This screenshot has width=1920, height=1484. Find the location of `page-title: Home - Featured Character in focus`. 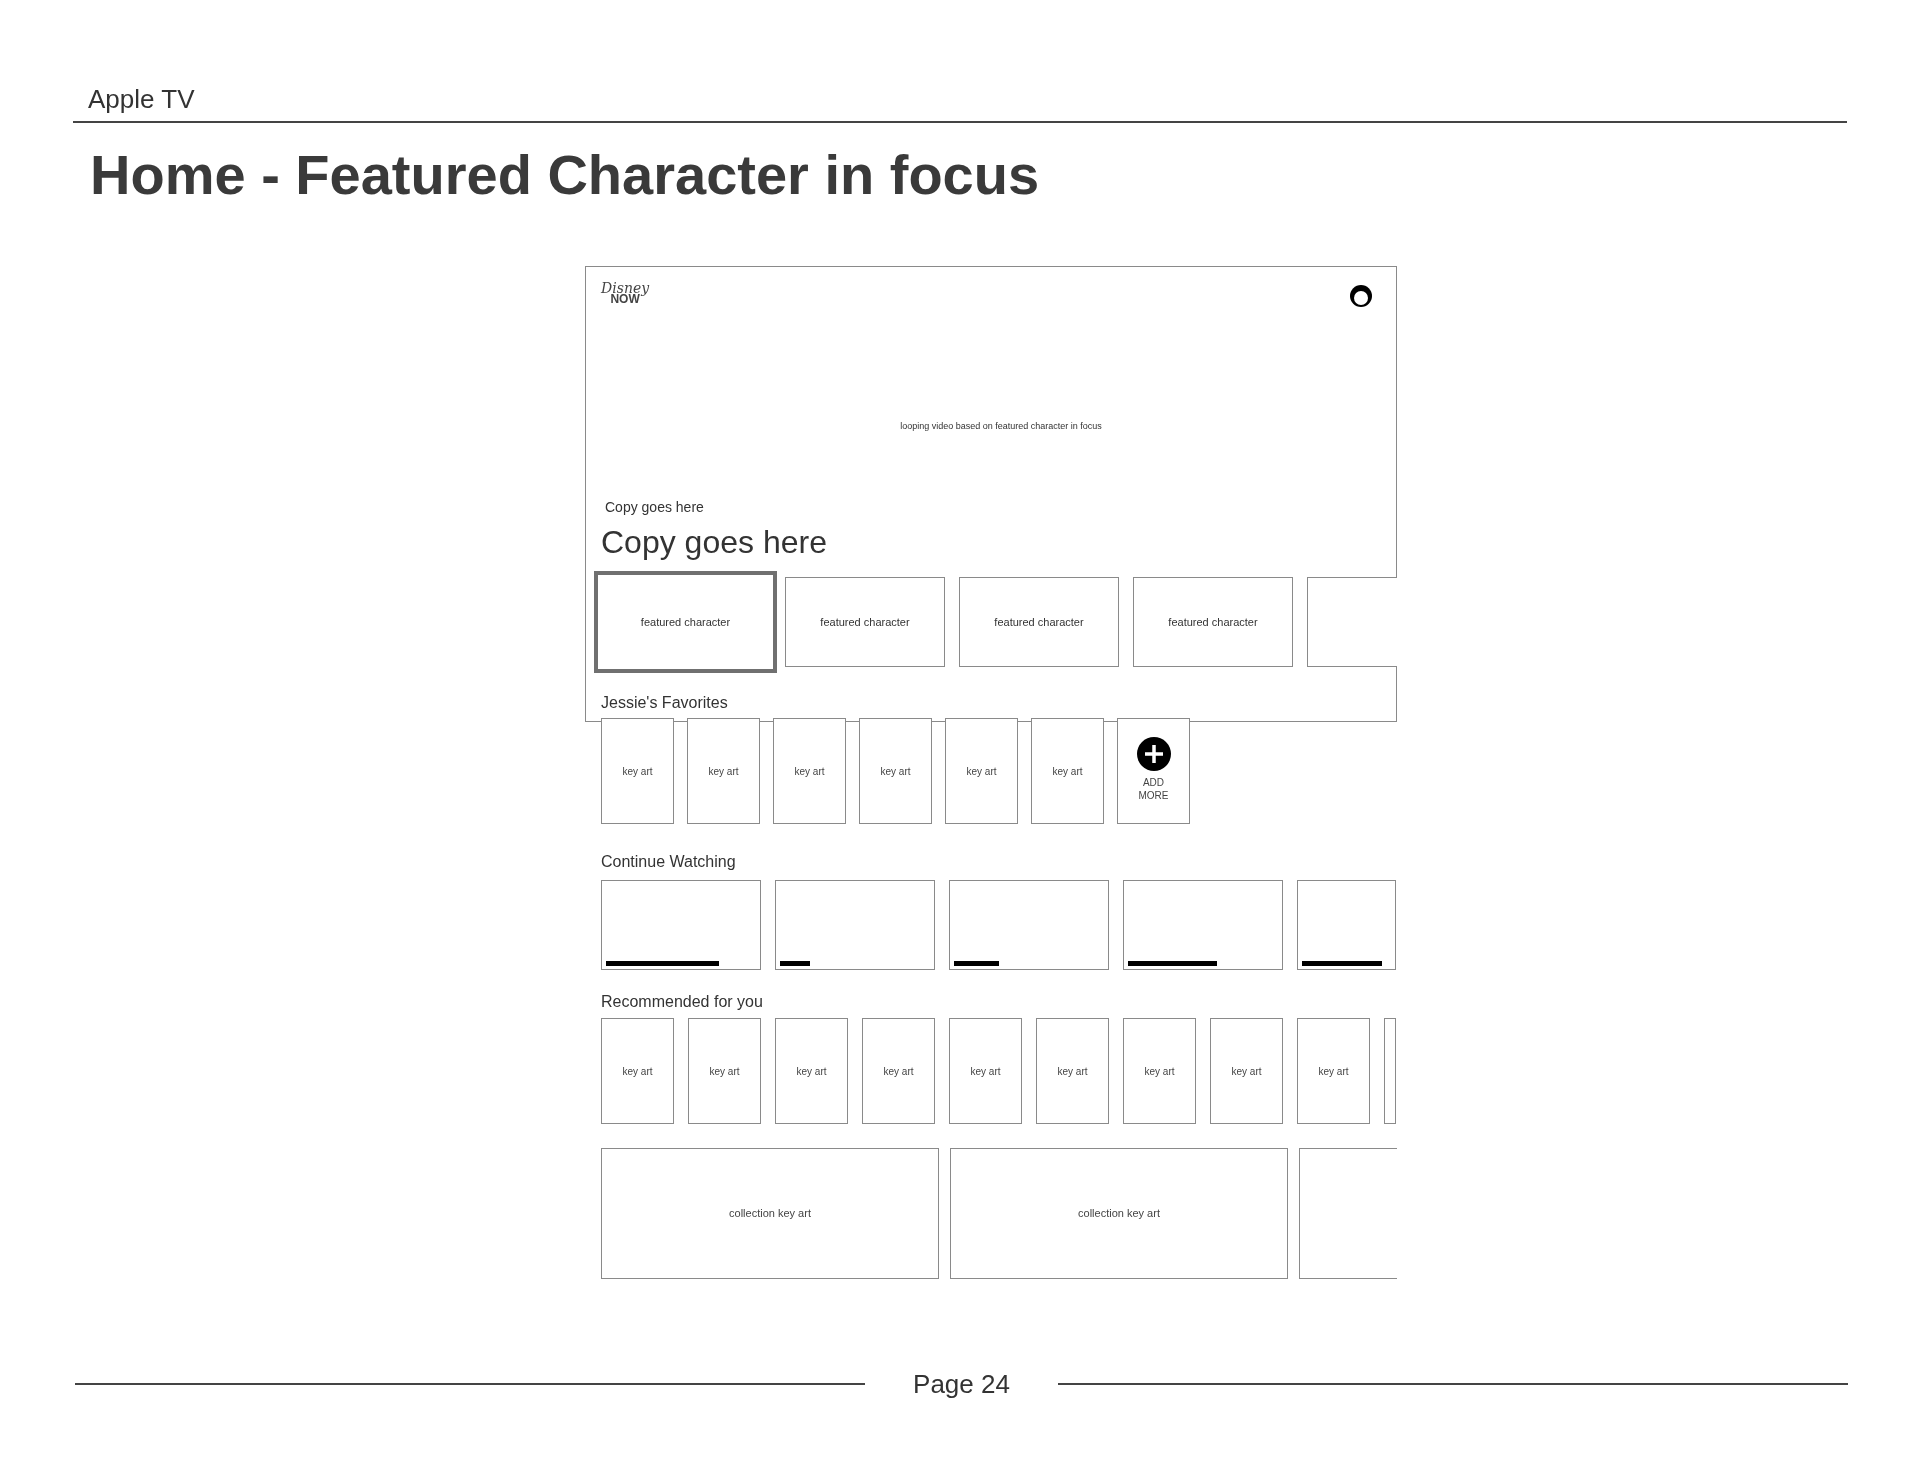

page-title: Home - Featured Character in focus is located at coordinates (565, 175).